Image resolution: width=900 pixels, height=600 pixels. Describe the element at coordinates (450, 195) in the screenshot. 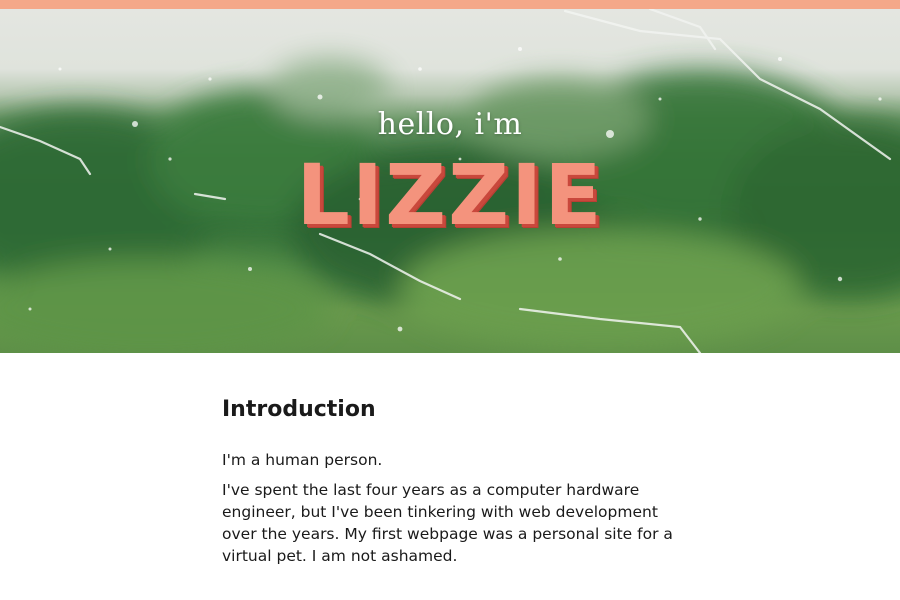

I see `hero-name: LIZZIE` at that location.